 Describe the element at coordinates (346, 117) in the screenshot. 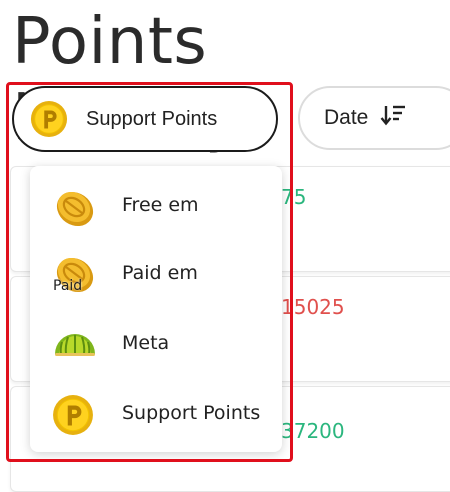

I see `sort-date-label: Date` at that location.